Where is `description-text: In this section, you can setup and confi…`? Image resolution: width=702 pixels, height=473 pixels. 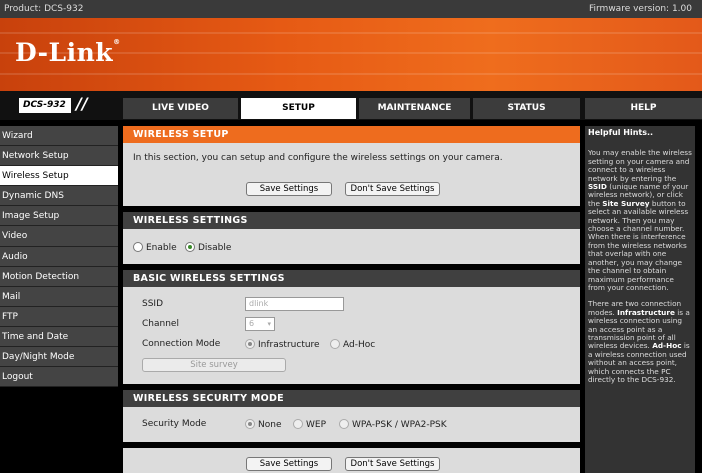
description-text: In this section, you can setup and confi… is located at coordinates (318, 158).